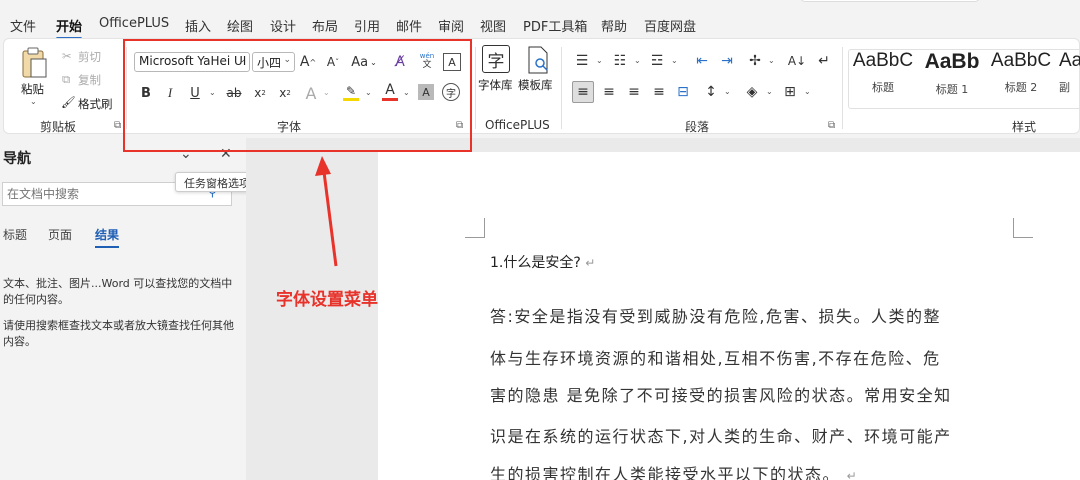 This screenshot has width=1080, height=480. What do you see at coordinates (451, 25) in the screenshot?
I see `tab-review: 审阅` at bounding box center [451, 25].